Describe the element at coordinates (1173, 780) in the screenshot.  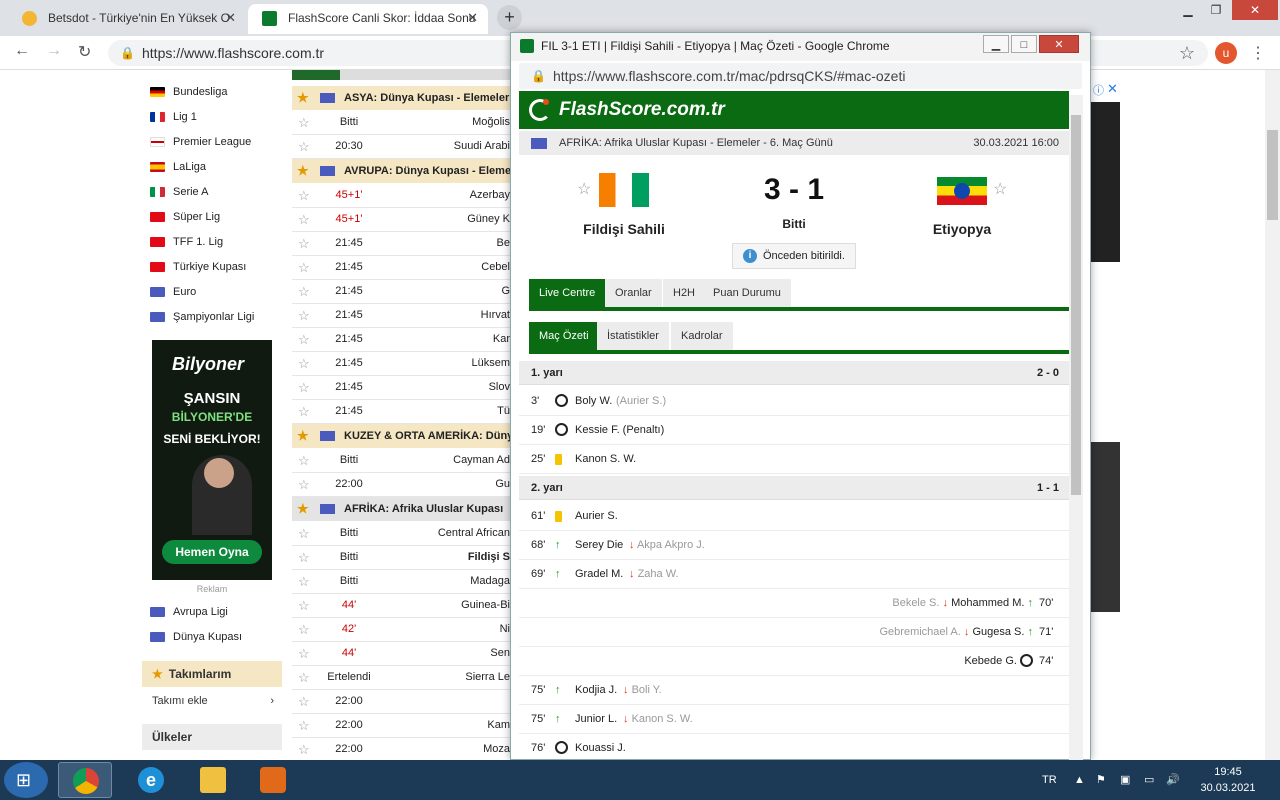
I see `volume-icon: 🔊` at that location.